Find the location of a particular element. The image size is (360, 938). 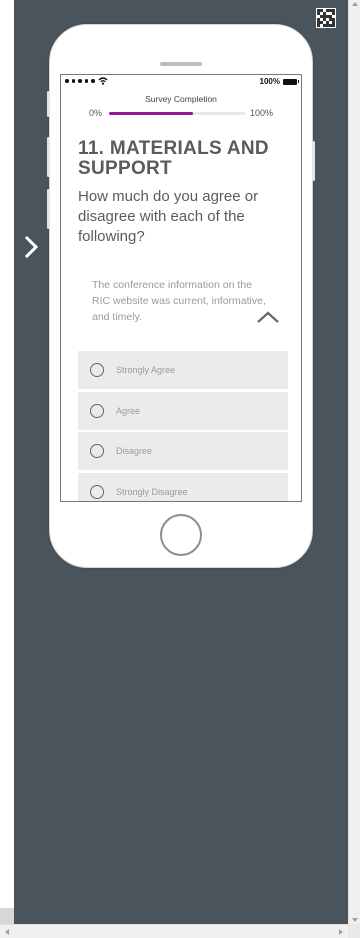

option-disagree: Disagree is located at coordinates (183, 451).